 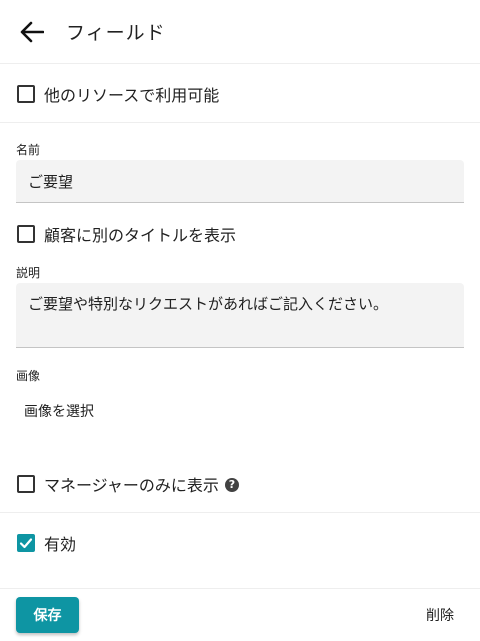 I want to click on checkbox-label: 有効, so click(x=60, y=544).